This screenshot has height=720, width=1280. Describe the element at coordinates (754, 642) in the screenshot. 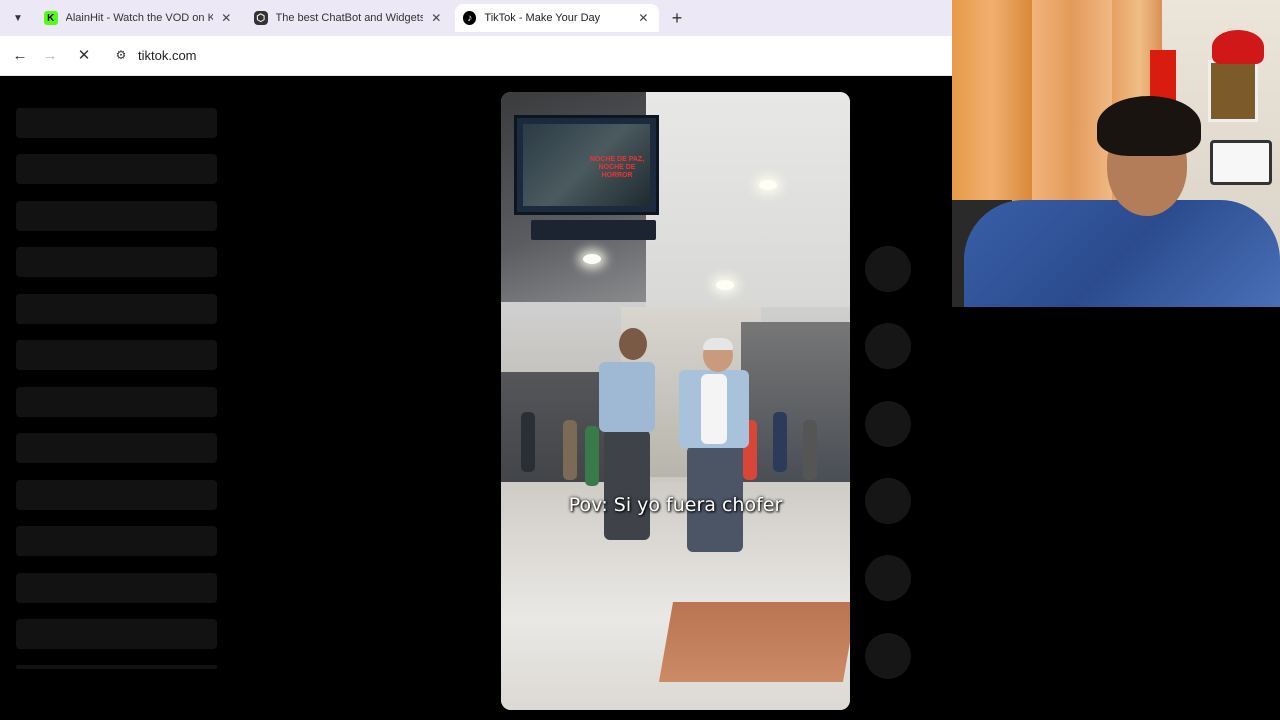

I see `video-scene-carpet` at that location.